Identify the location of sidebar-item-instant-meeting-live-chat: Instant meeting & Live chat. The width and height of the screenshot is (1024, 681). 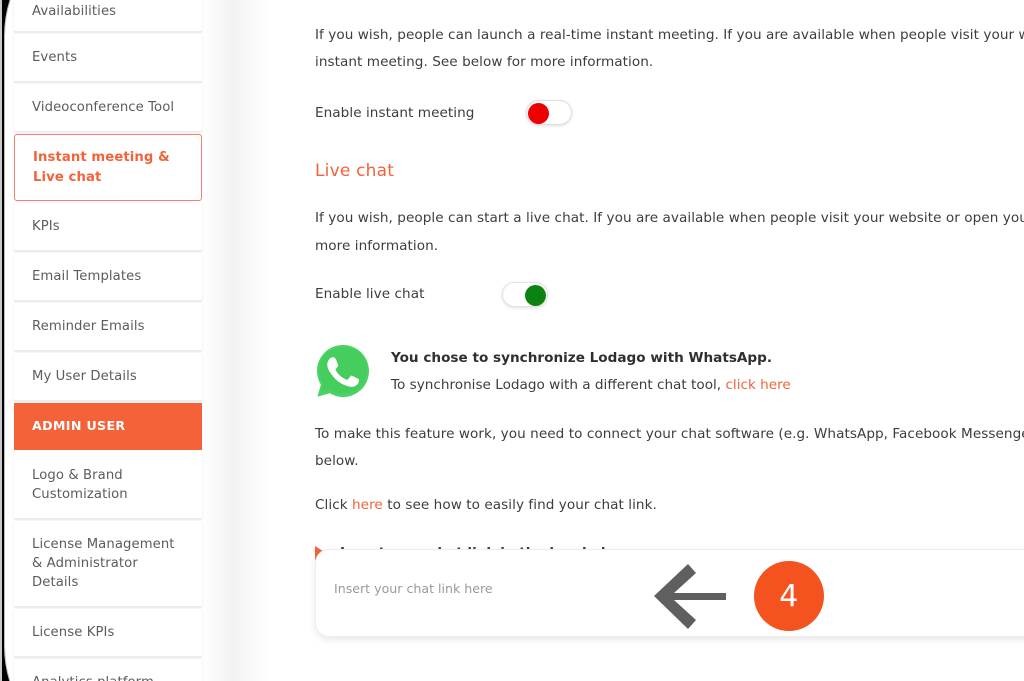
(108, 167).